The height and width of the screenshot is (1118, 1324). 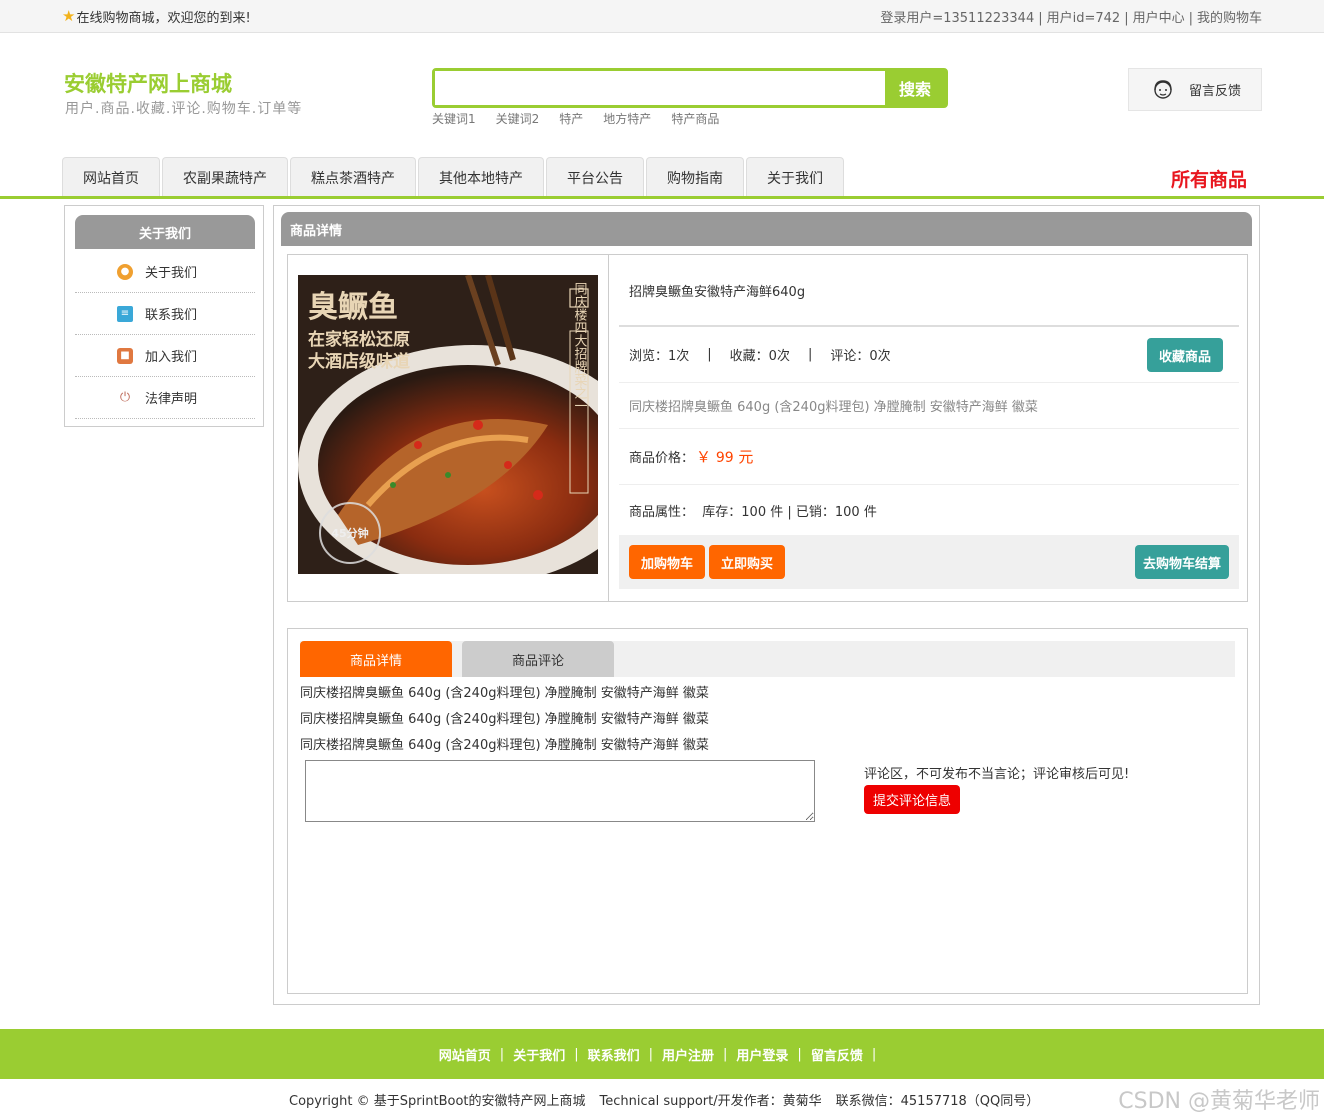 I want to click on coin-icon: ●, so click(x=125, y=271).